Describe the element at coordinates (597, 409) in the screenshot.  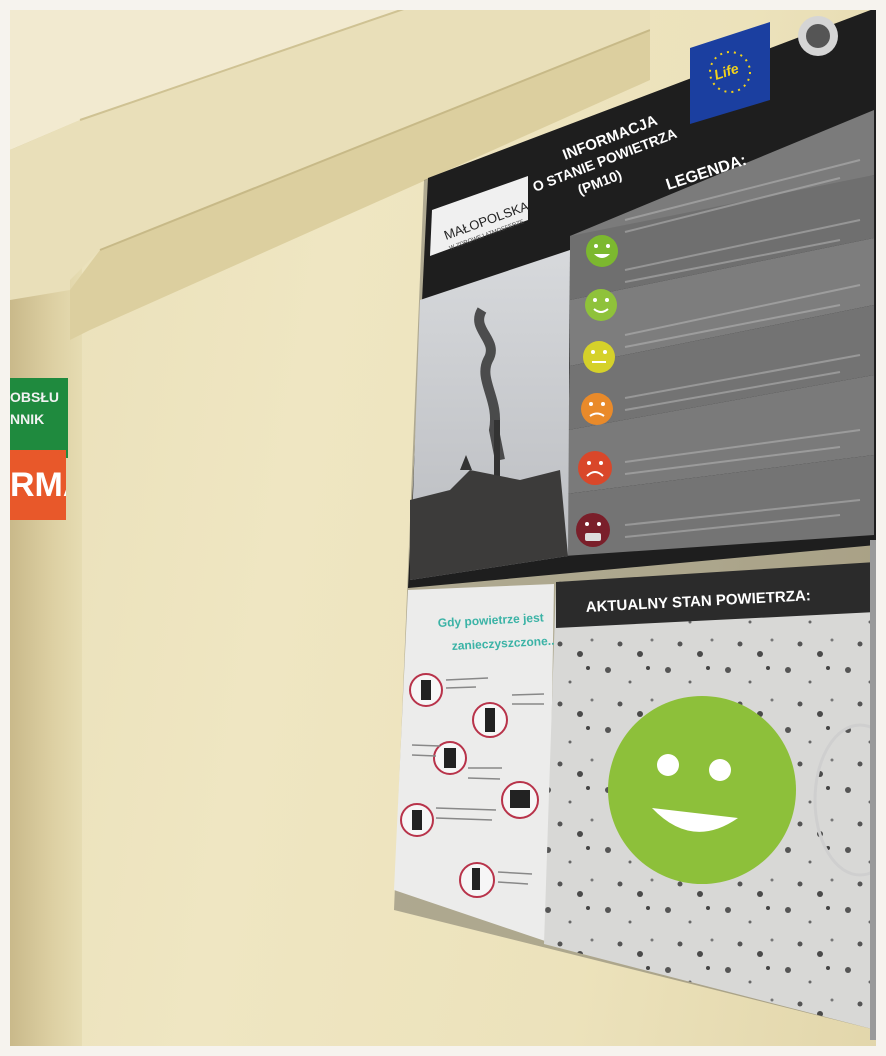
I see `legend-face-sufficient-icon` at that location.